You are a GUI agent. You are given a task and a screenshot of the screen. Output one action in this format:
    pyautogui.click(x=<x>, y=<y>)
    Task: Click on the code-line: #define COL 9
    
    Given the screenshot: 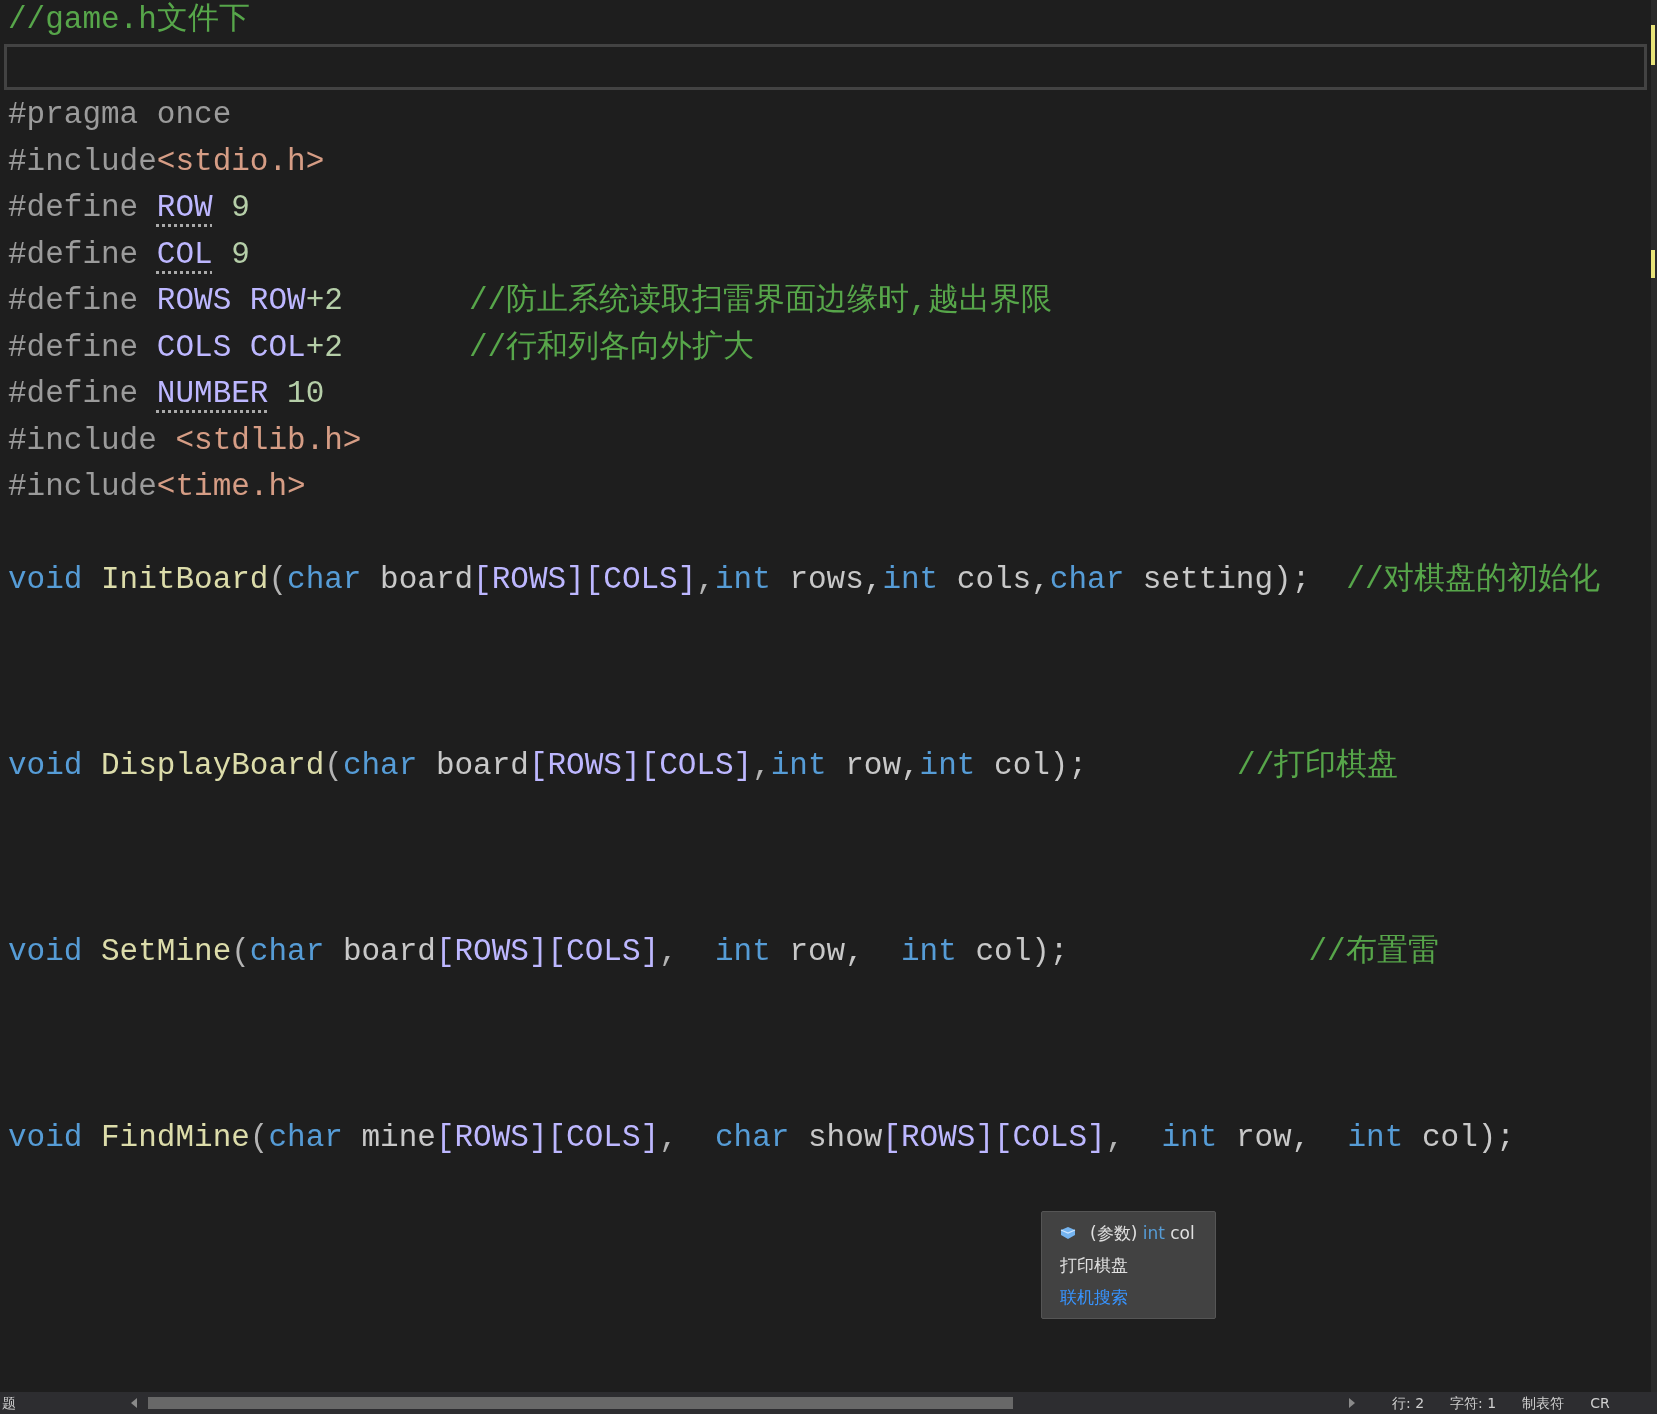 What is the action you would take?
    pyautogui.click(x=128, y=254)
    